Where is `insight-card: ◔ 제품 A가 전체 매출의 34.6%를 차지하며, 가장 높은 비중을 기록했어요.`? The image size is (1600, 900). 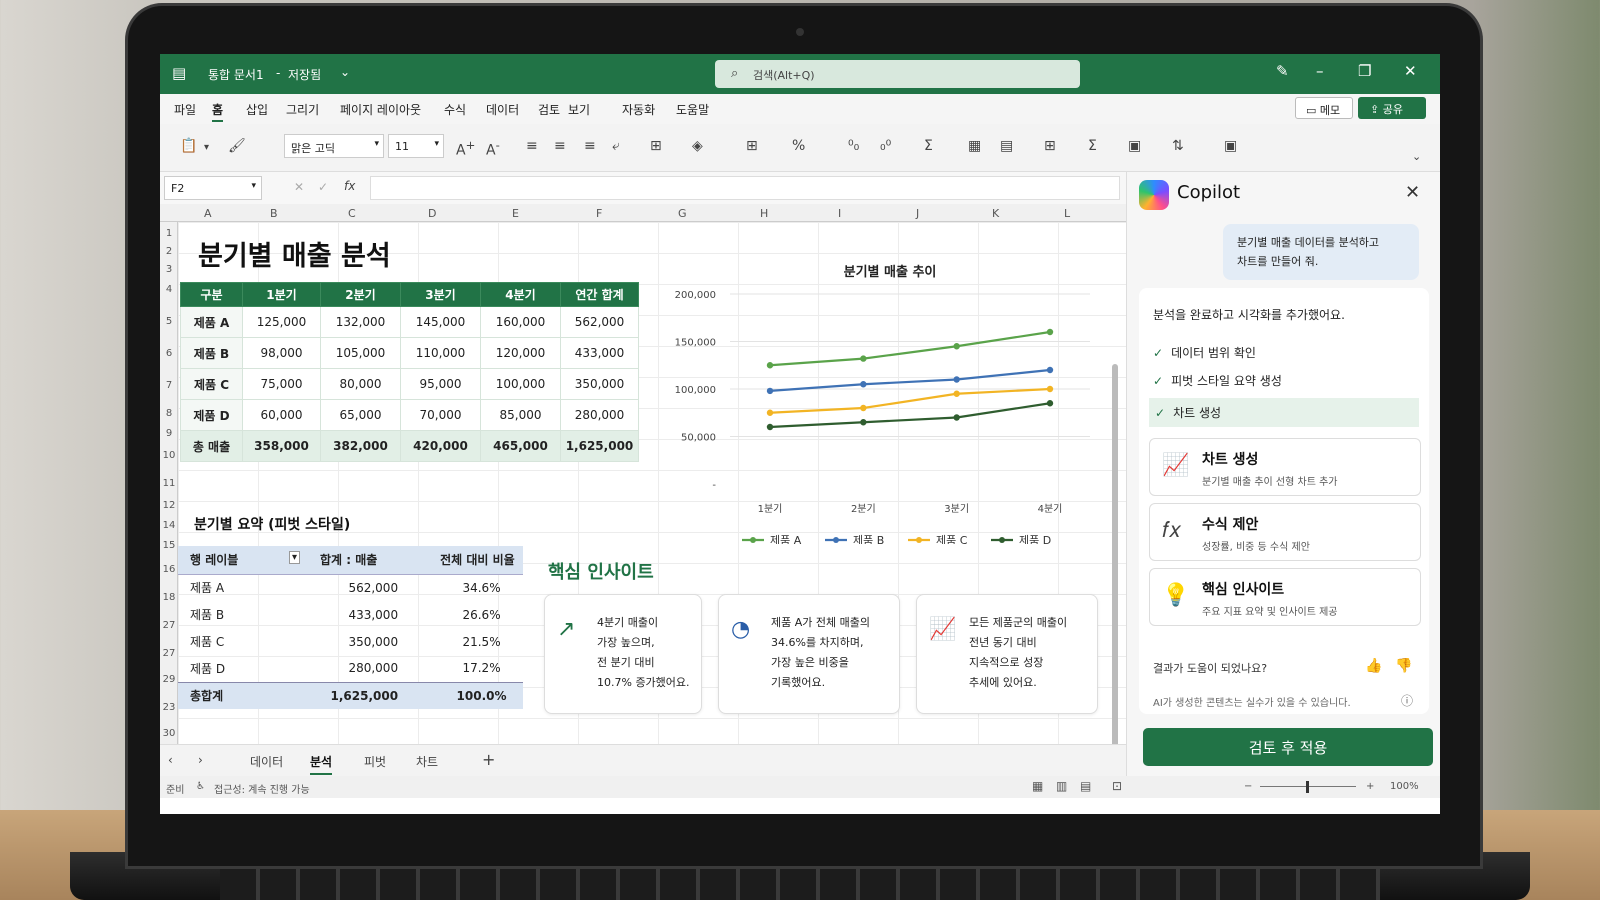
insight-card: ◔ 제품 A가 전체 매출의 34.6%를 차지하며, 가장 높은 비중을 기록했어요. is located at coordinates (809, 654).